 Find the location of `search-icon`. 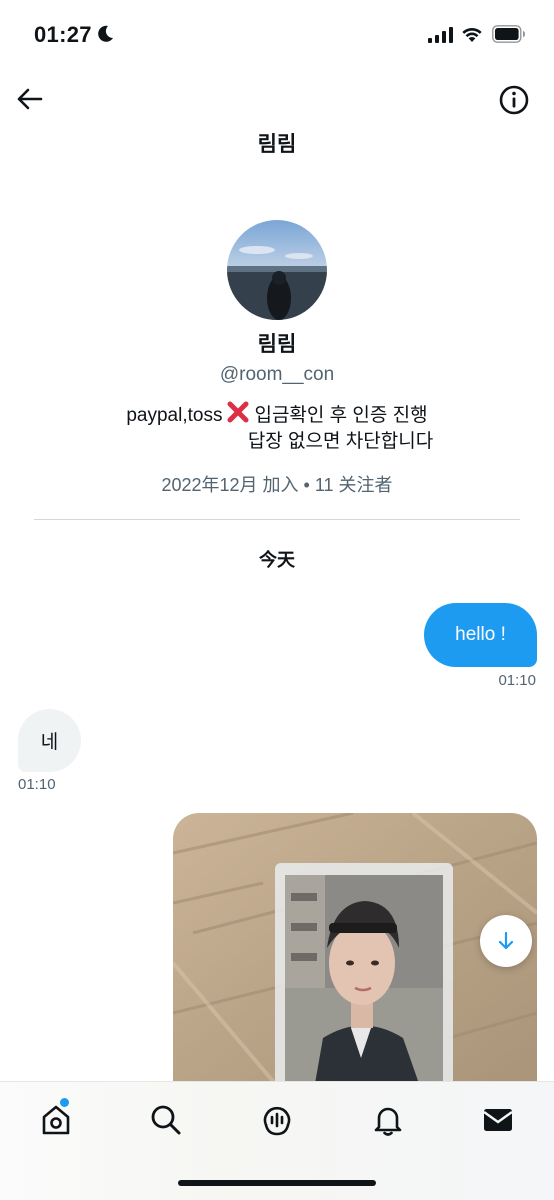

search-icon is located at coordinates (166, 1120).